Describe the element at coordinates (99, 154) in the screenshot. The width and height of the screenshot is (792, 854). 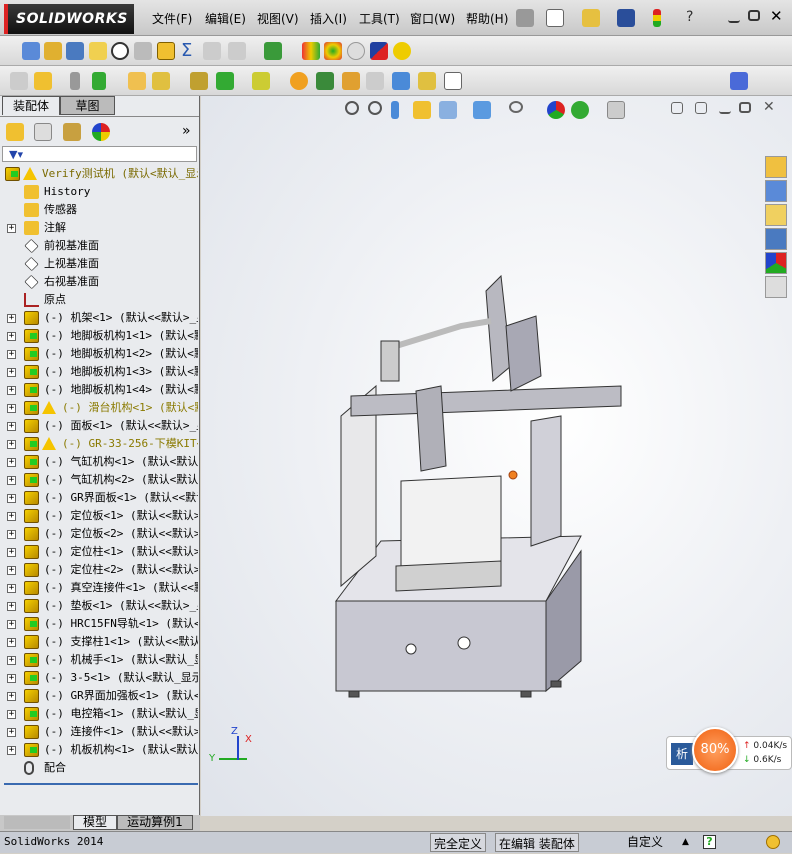
I see `filter-input: ▼▾` at that location.